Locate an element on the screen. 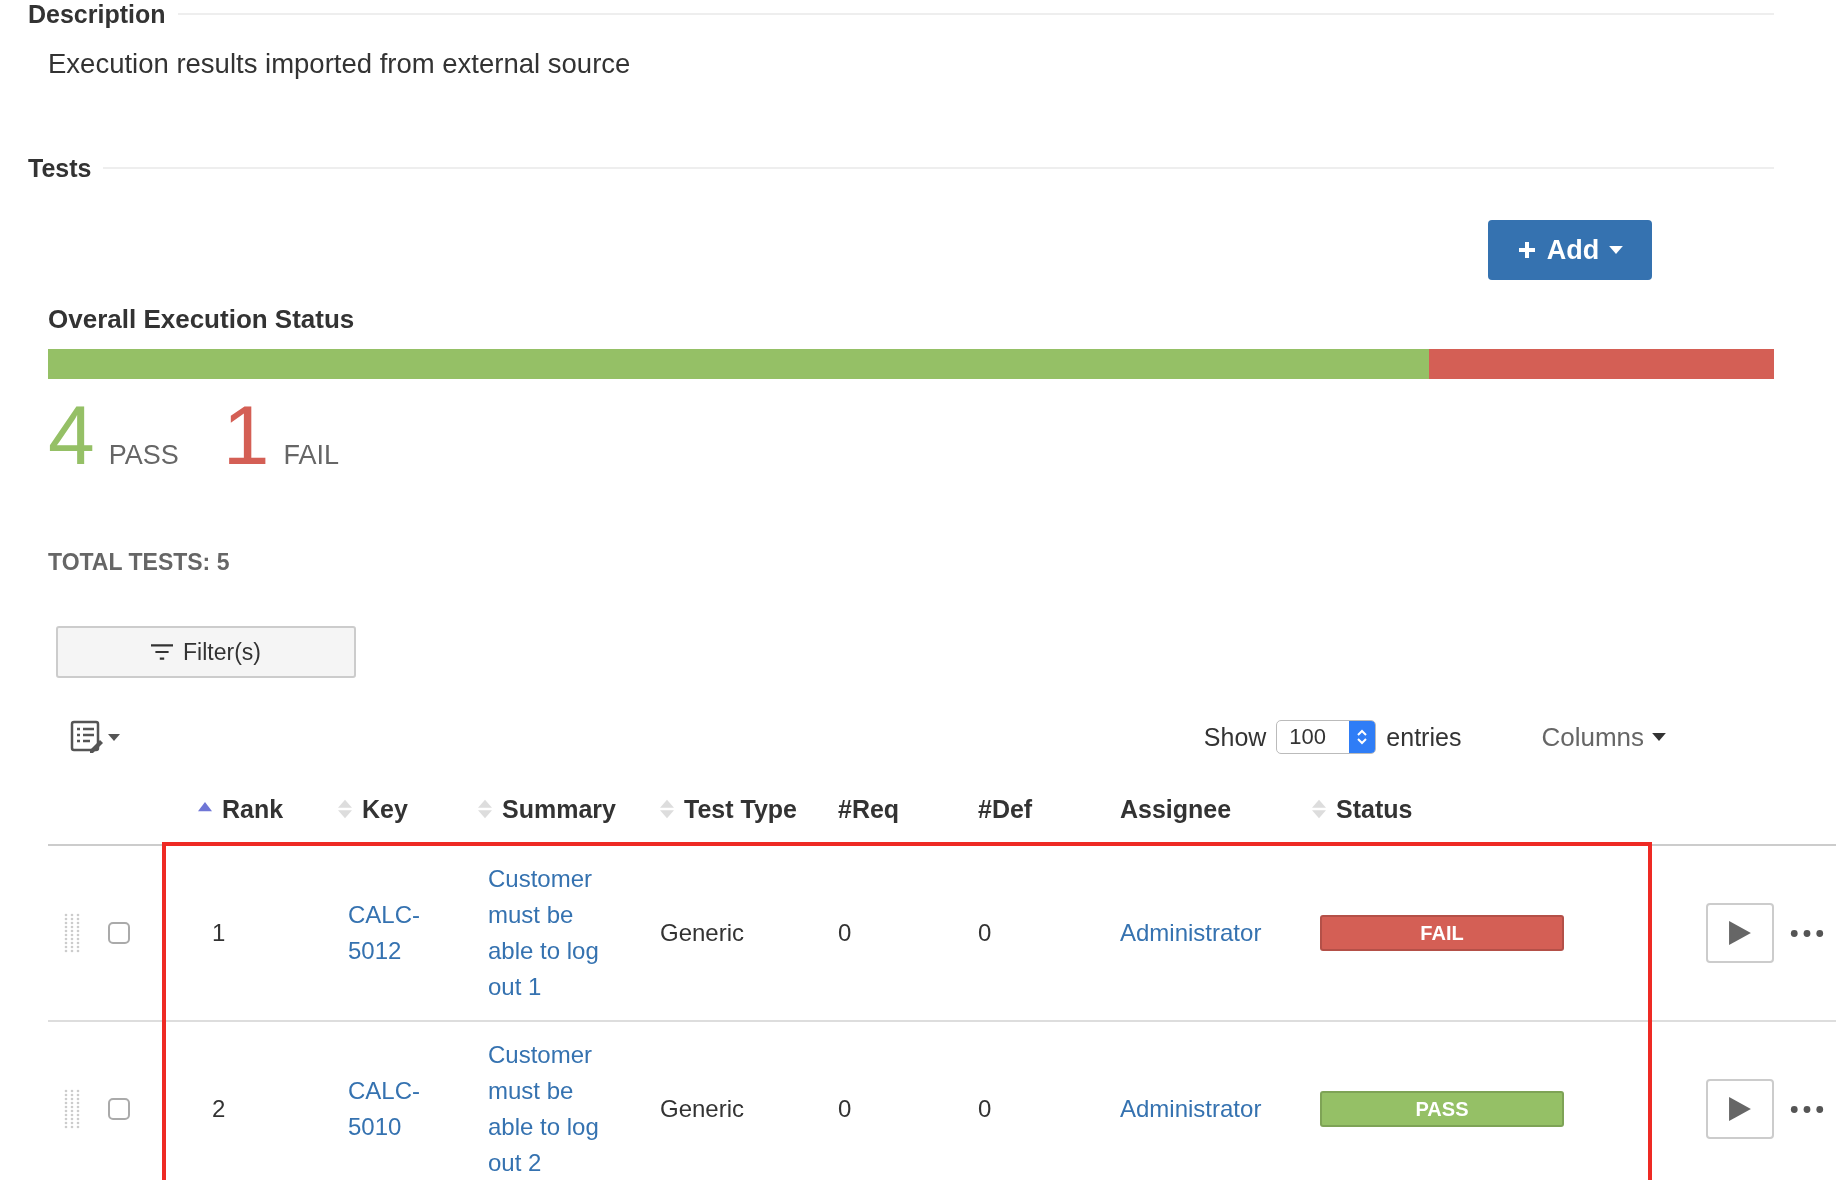 This screenshot has height=1180, width=1836. status-badge: FAIL is located at coordinates (1442, 933).